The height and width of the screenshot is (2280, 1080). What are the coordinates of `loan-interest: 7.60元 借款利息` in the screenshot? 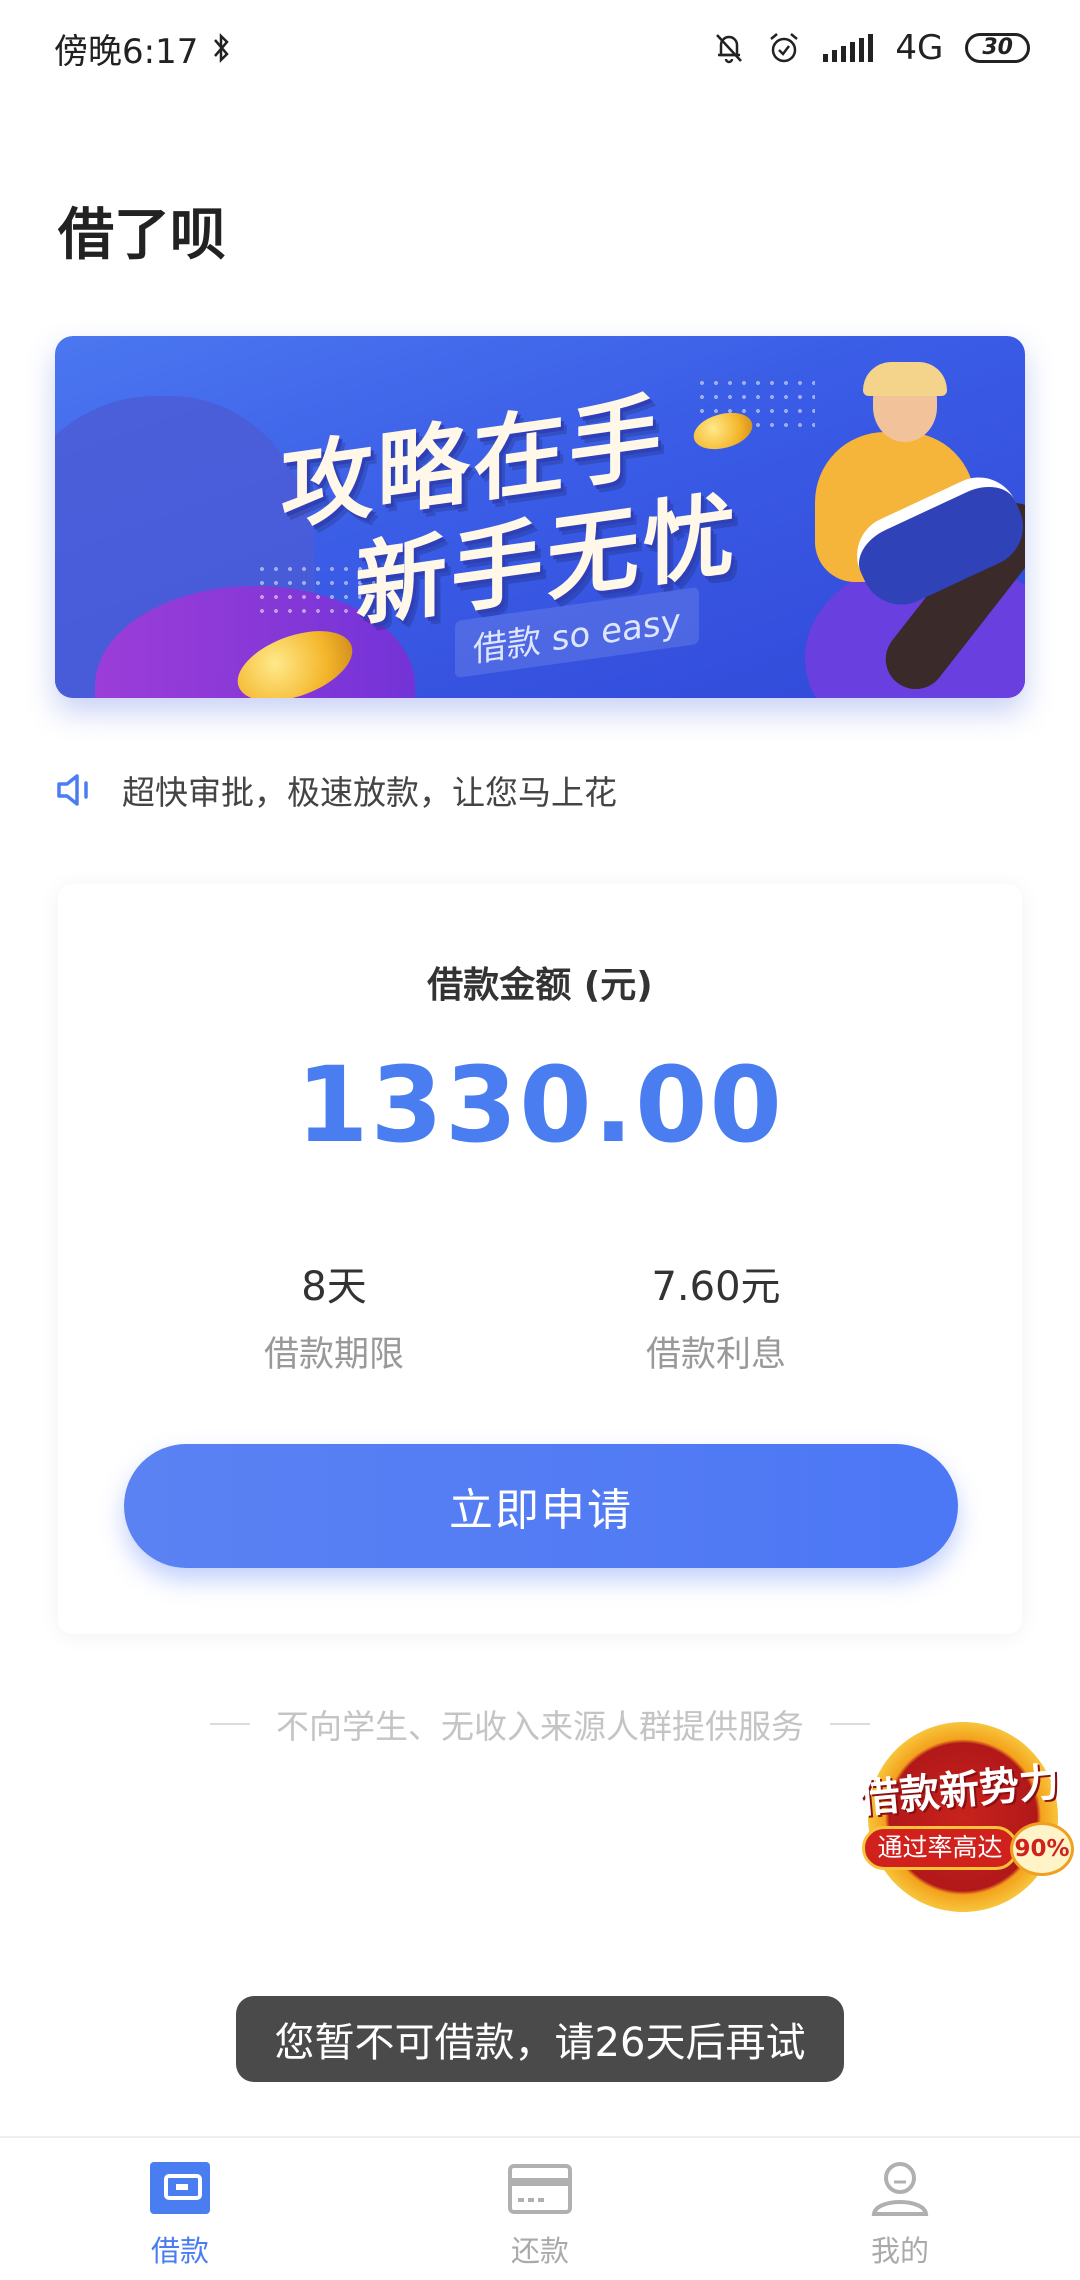 It's located at (716, 1315).